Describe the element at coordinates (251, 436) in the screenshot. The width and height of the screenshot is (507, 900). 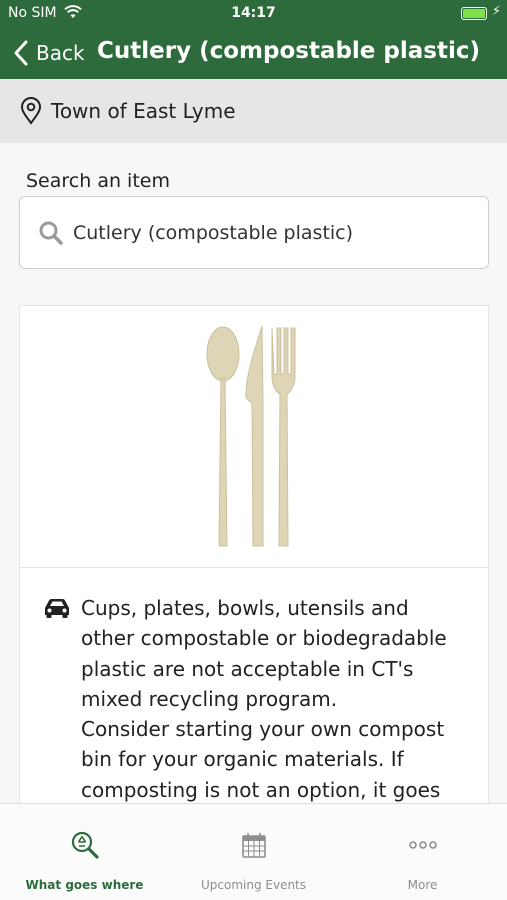
I see `cutlery-image` at that location.